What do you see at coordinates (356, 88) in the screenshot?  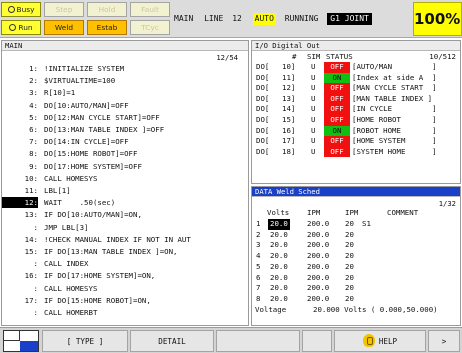 I see `io-row: DO[12] U [MAN CYCLE START ] OFF` at bounding box center [356, 88].